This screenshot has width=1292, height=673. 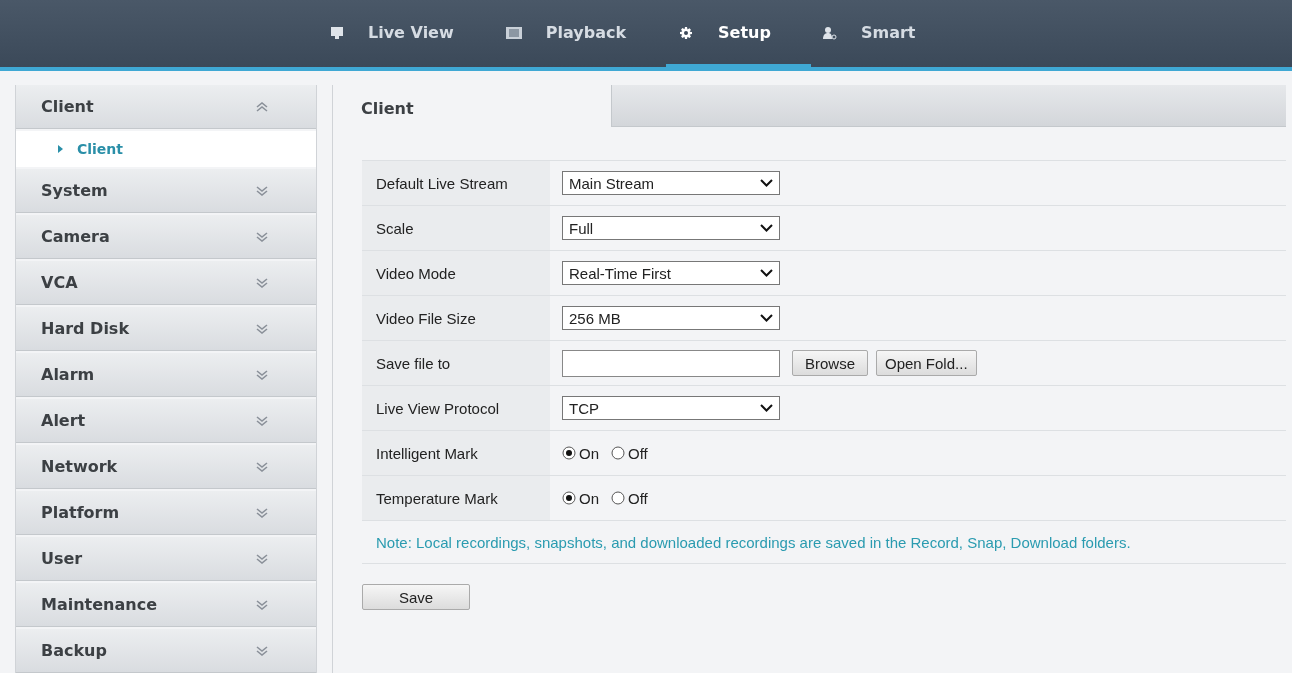 What do you see at coordinates (166, 191) in the screenshot?
I see `sidebar-item: System` at bounding box center [166, 191].